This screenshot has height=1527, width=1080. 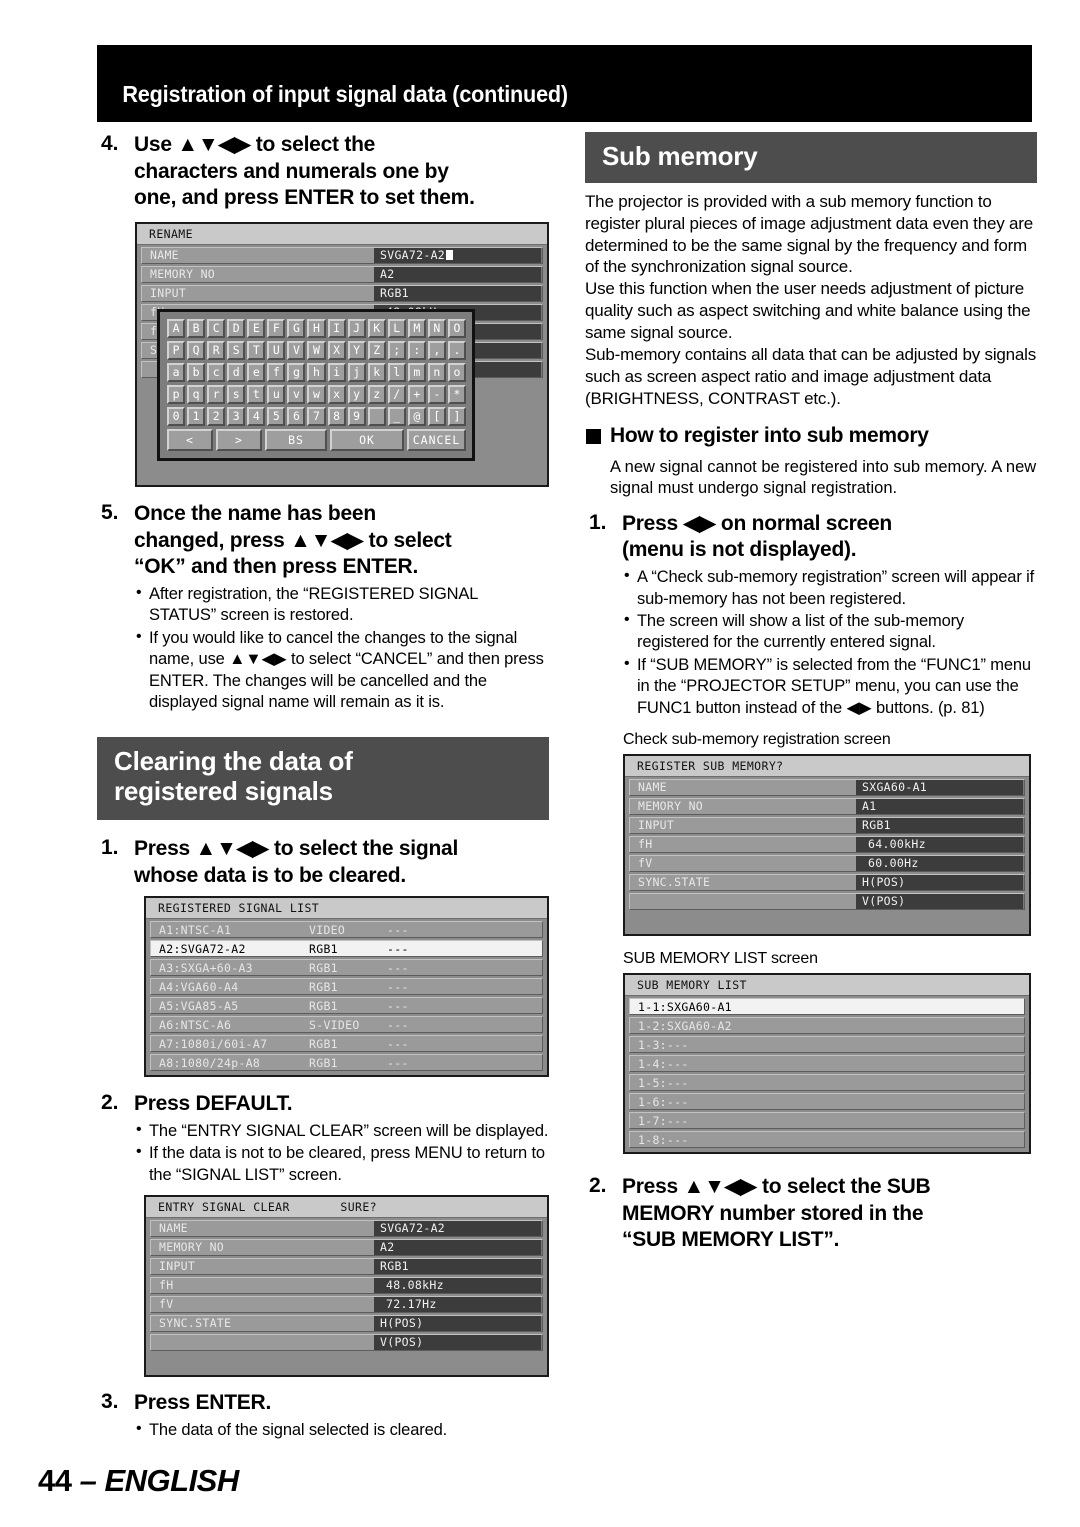 I want to click on rename-row-input: INPUT RGB1, so click(x=342, y=293).